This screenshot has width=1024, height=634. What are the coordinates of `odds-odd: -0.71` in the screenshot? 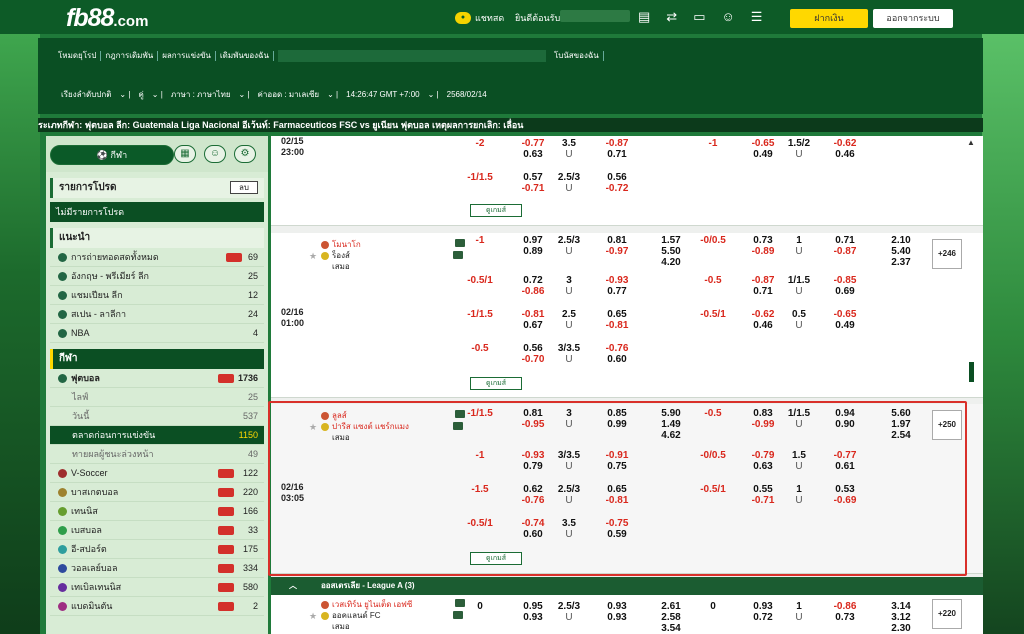 It's located at (533, 188).